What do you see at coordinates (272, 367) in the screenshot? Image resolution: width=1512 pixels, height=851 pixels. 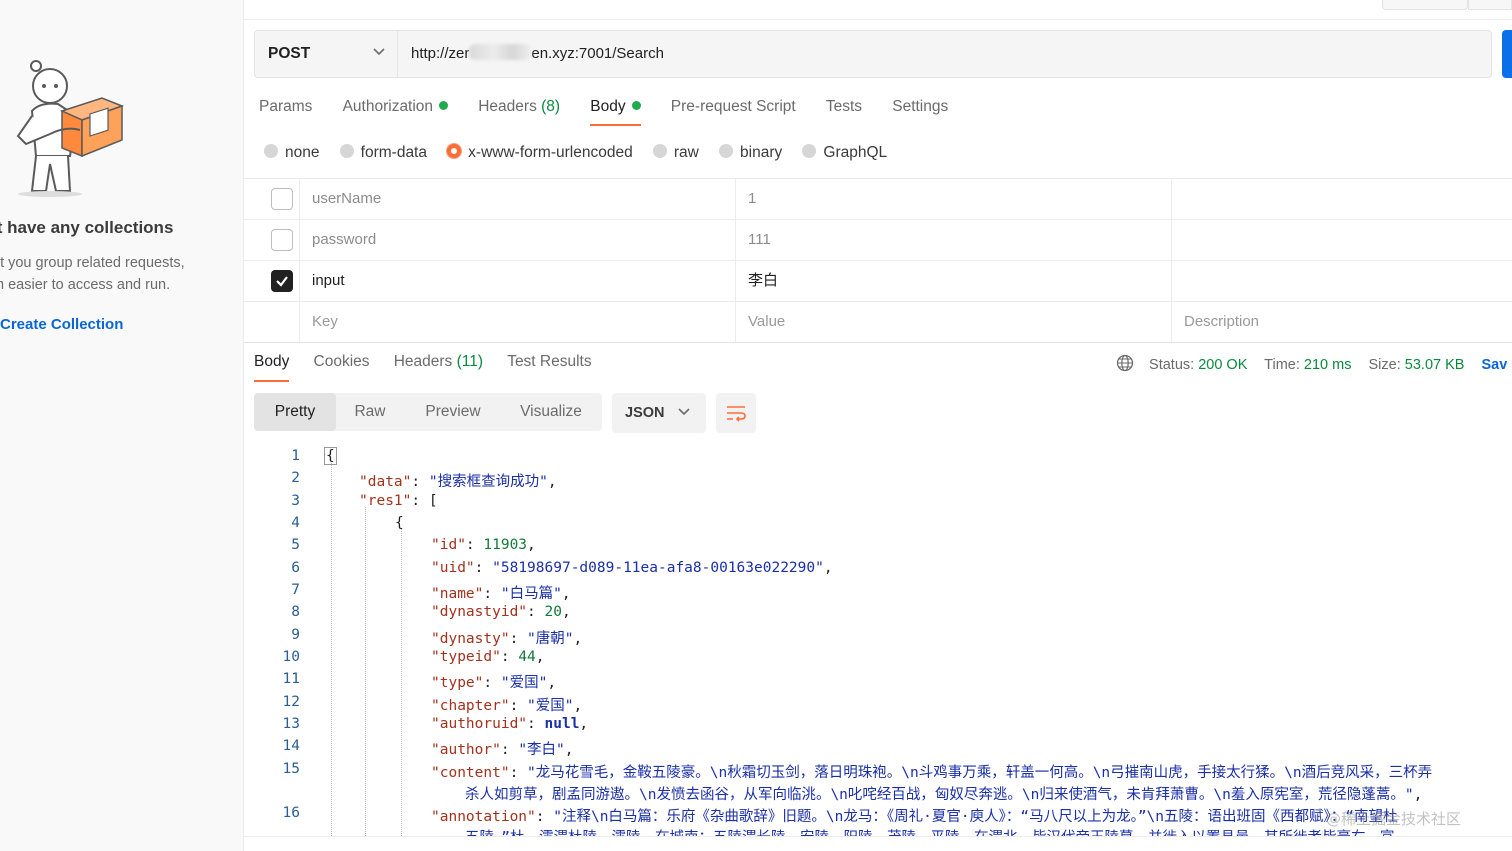 I see `response-tab-body: Body` at bounding box center [272, 367].